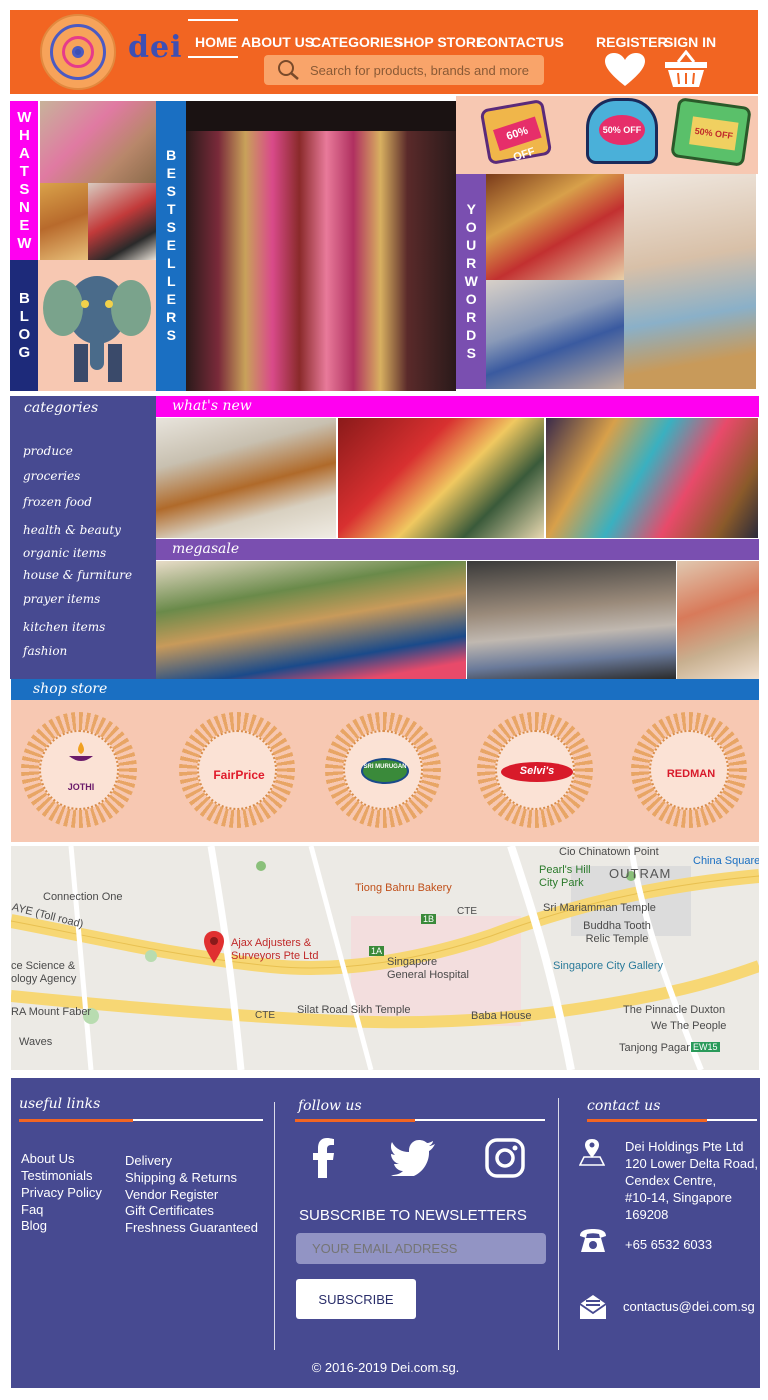 The height and width of the screenshot is (1400, 768). What do you see at coordinates (571, 620) in the screenshot?
I see `clothing-rack-image` at bounding box center [571, 620].